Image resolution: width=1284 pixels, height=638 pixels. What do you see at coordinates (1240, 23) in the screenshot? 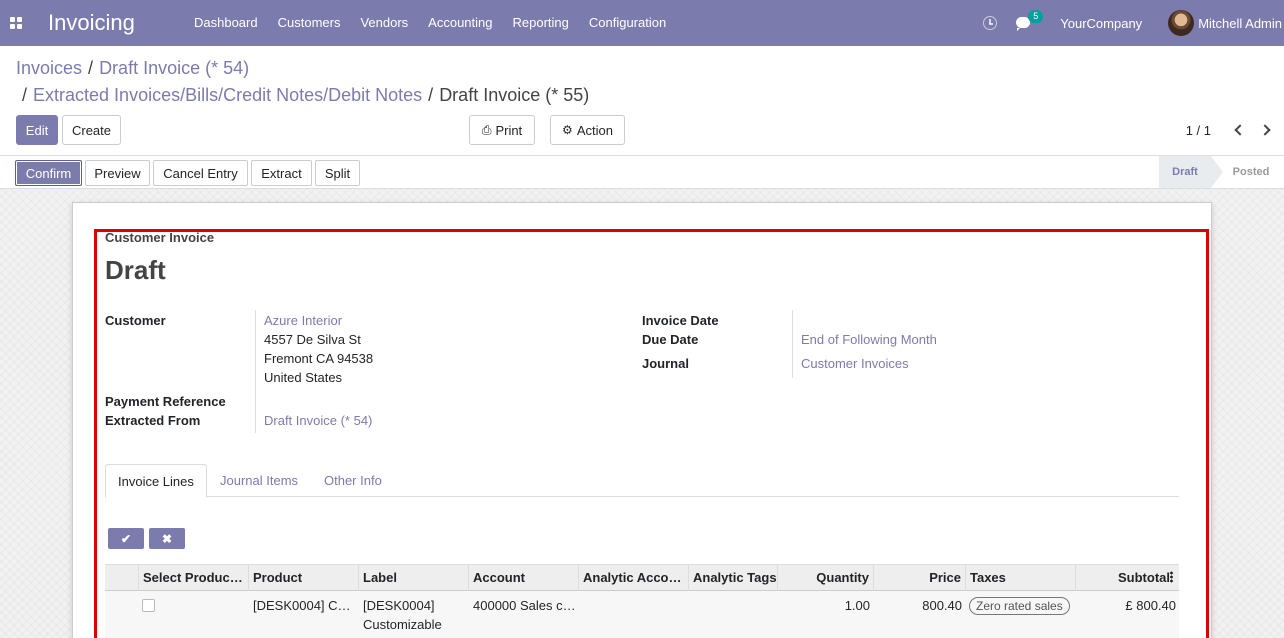
I see `user-menu: Mitchell Admin` at bounding box center [1240, 23].